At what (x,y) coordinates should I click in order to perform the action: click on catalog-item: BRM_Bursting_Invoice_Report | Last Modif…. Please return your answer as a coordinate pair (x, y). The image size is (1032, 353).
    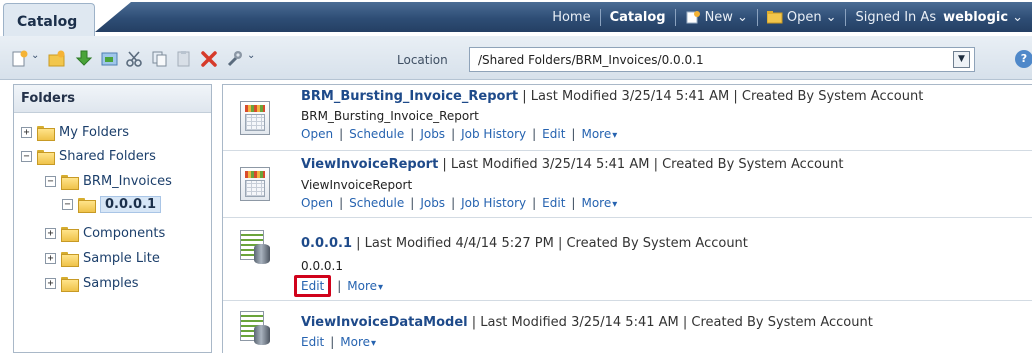
    Looking at the image, I should click on (627, 118).